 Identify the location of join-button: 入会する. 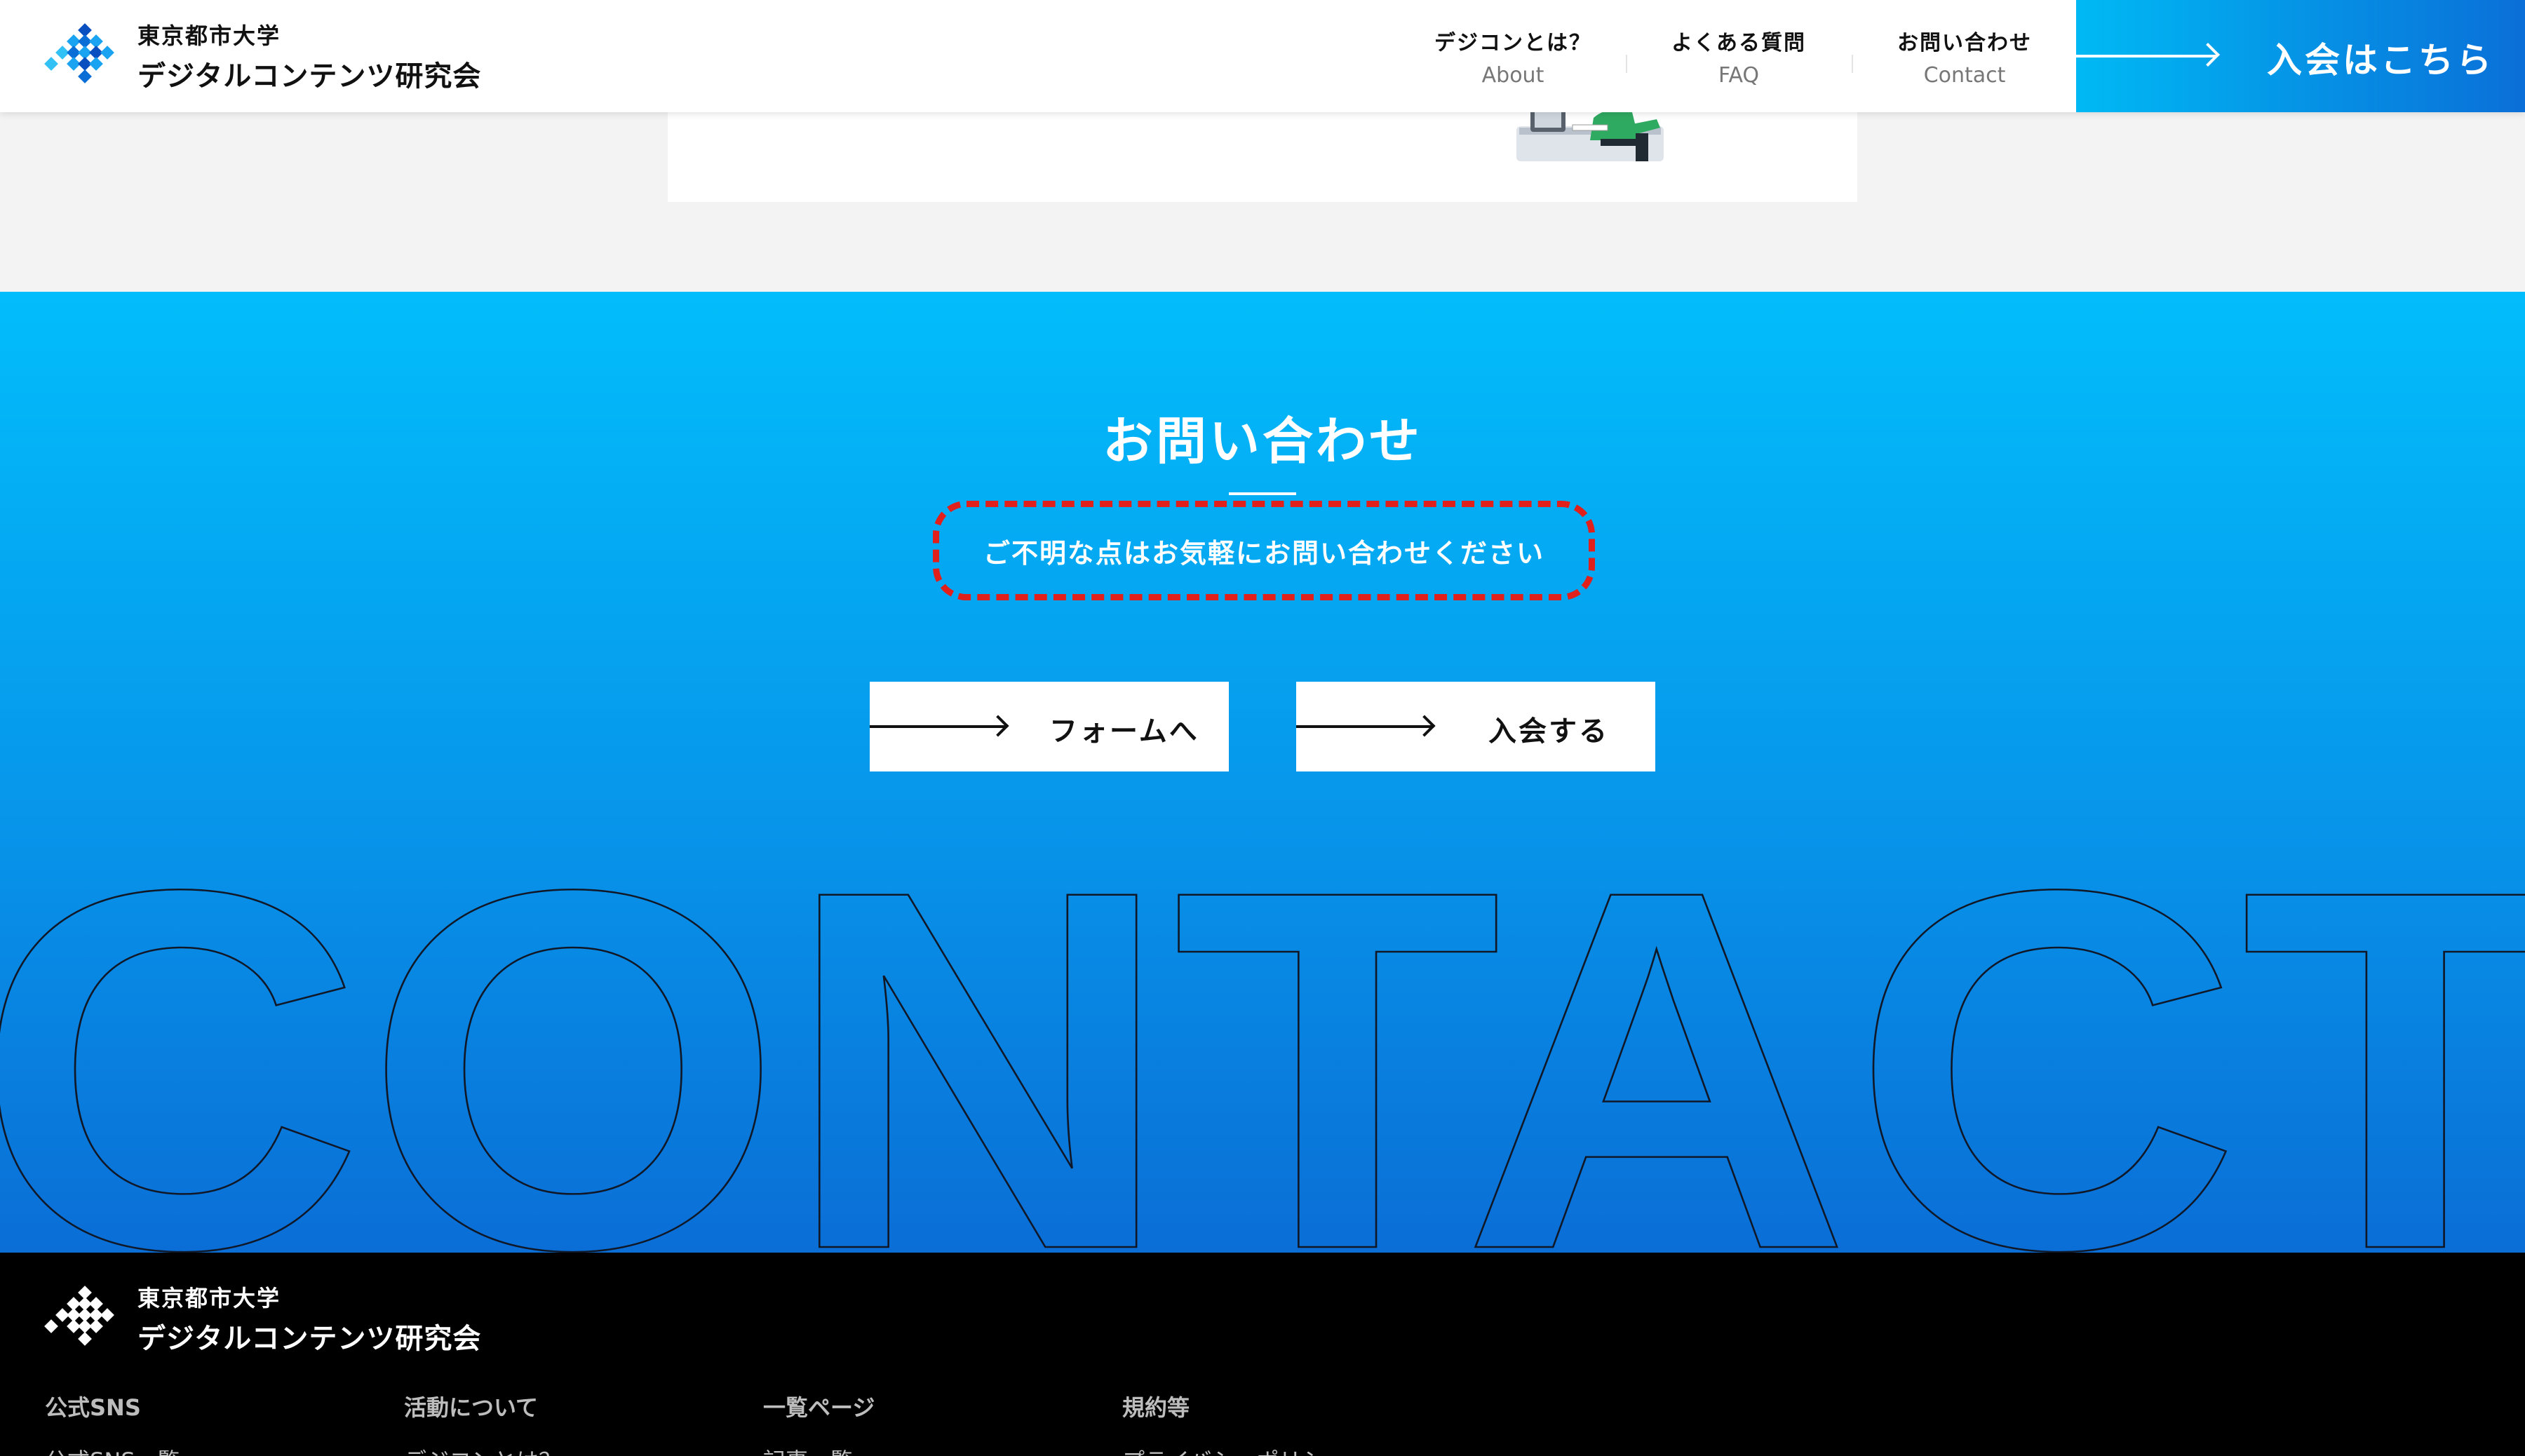
(1475, 726).